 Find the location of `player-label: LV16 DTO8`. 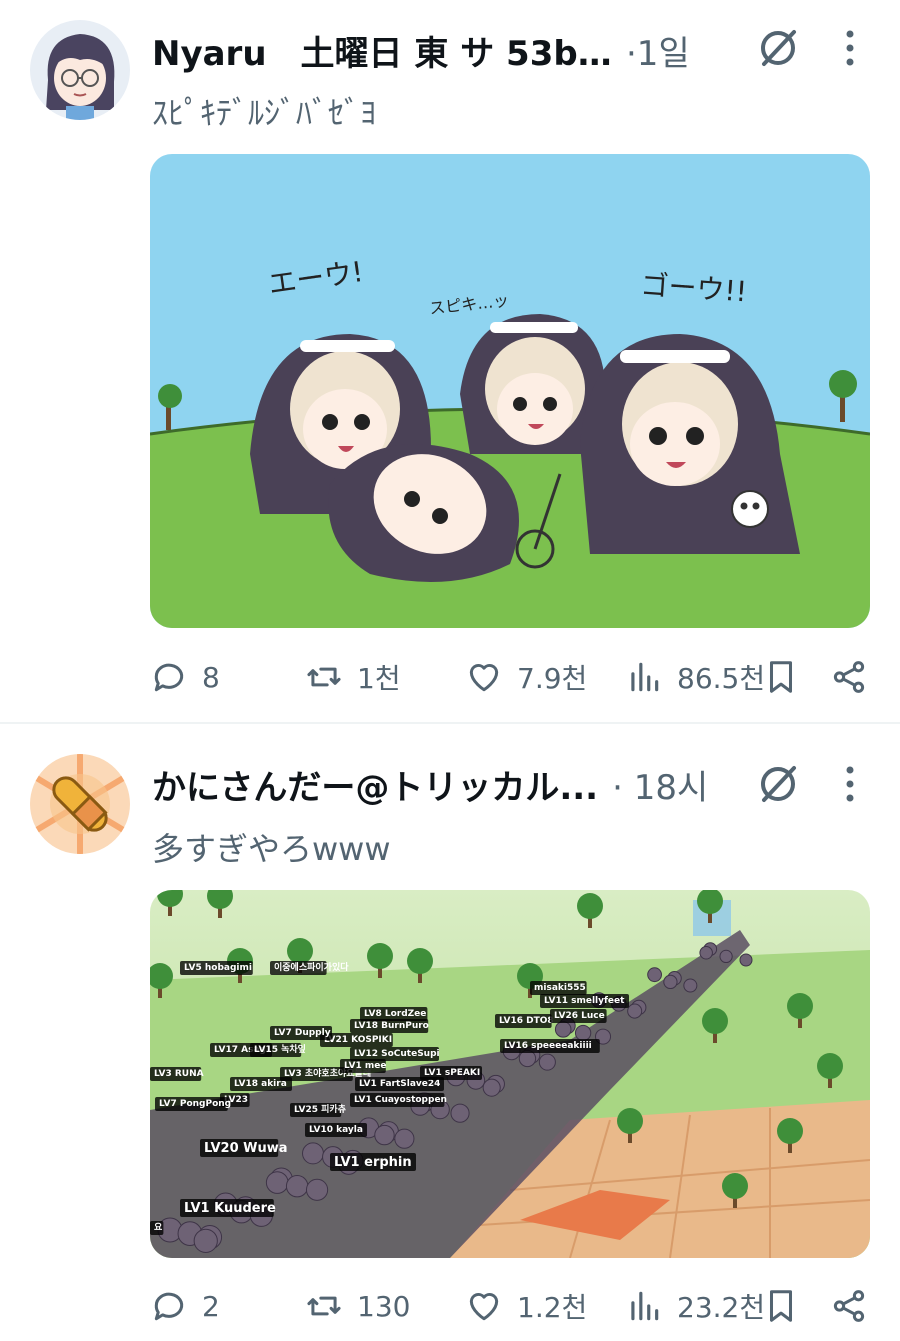

player-label: LV16 DTO8 is located at coordinates (524, 1021).